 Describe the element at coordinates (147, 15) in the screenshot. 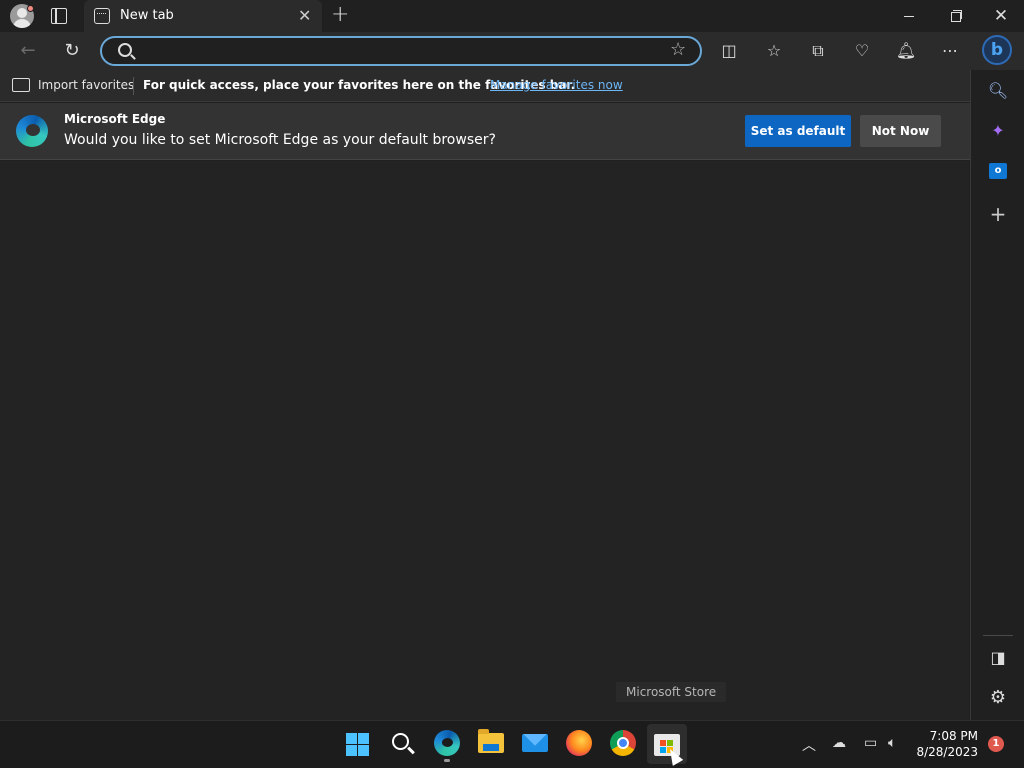

I see `tab-title: New tab` at that location.